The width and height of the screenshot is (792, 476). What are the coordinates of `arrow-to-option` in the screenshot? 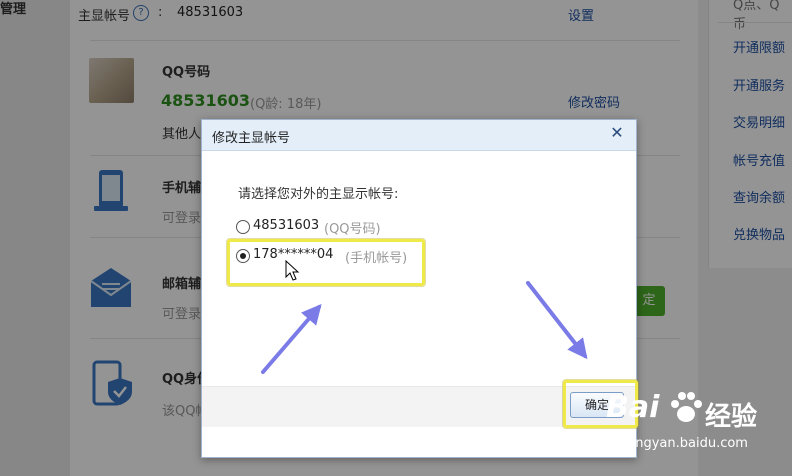 It's located at (291, 338).